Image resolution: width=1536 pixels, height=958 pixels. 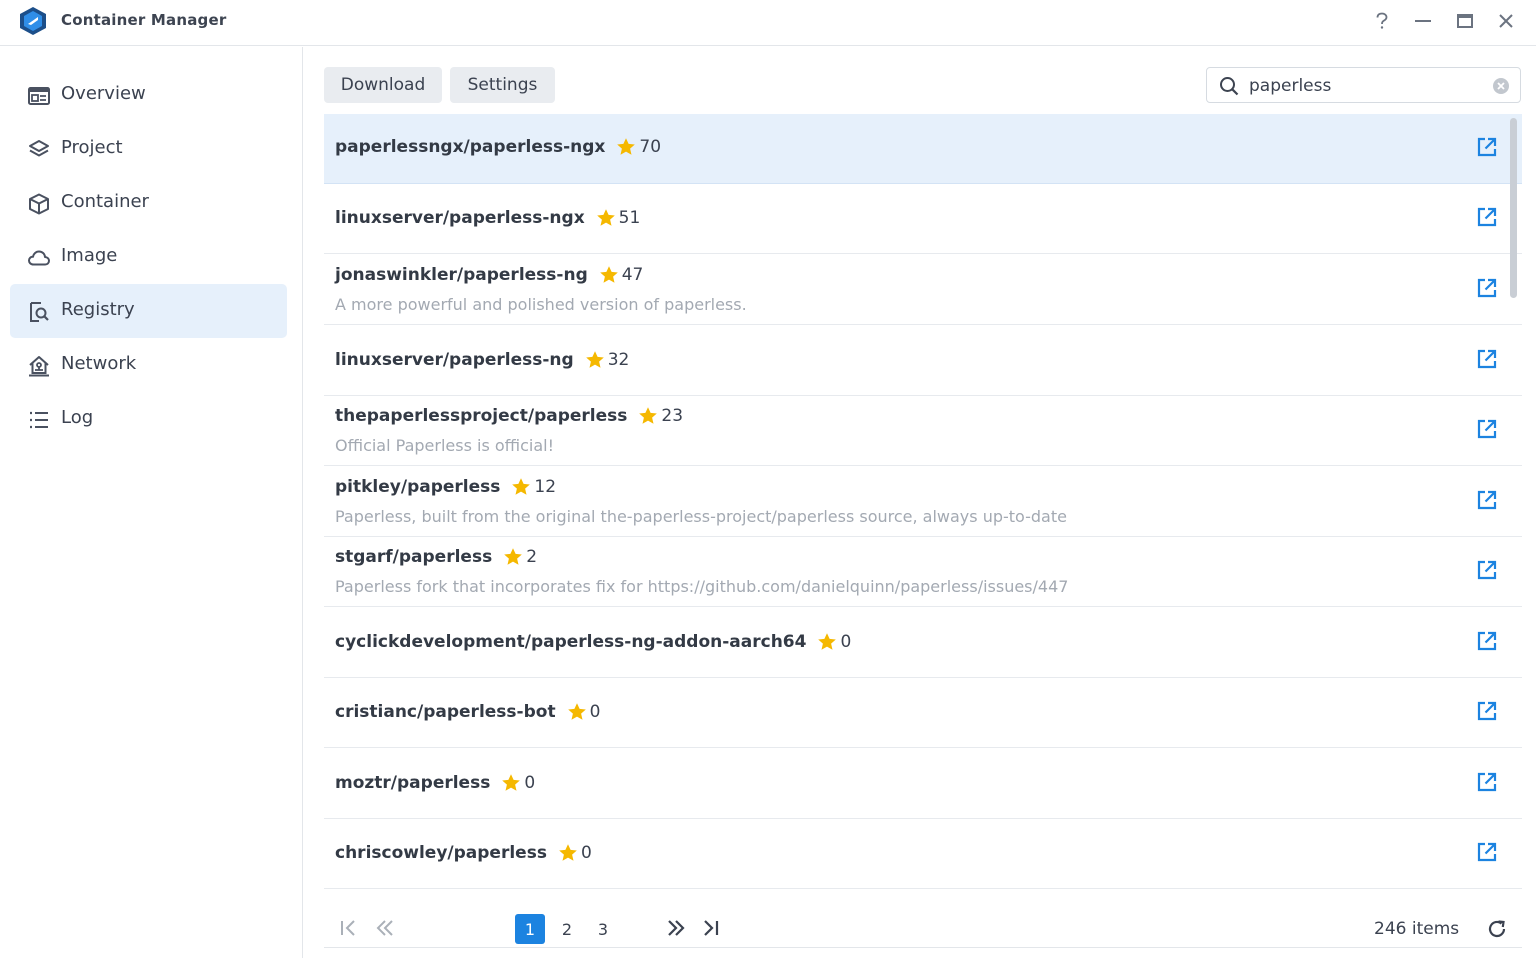 What do you see at coordinates (545, 487) in the screenshot?
I see `star-count: 12` at bounding box center [545, 487].